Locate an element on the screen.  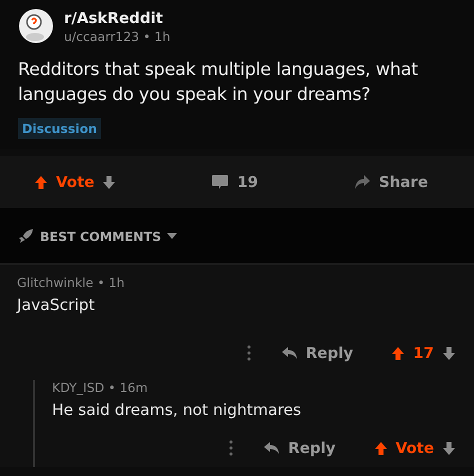
rocket-icon is located at coordinates (26, 236).